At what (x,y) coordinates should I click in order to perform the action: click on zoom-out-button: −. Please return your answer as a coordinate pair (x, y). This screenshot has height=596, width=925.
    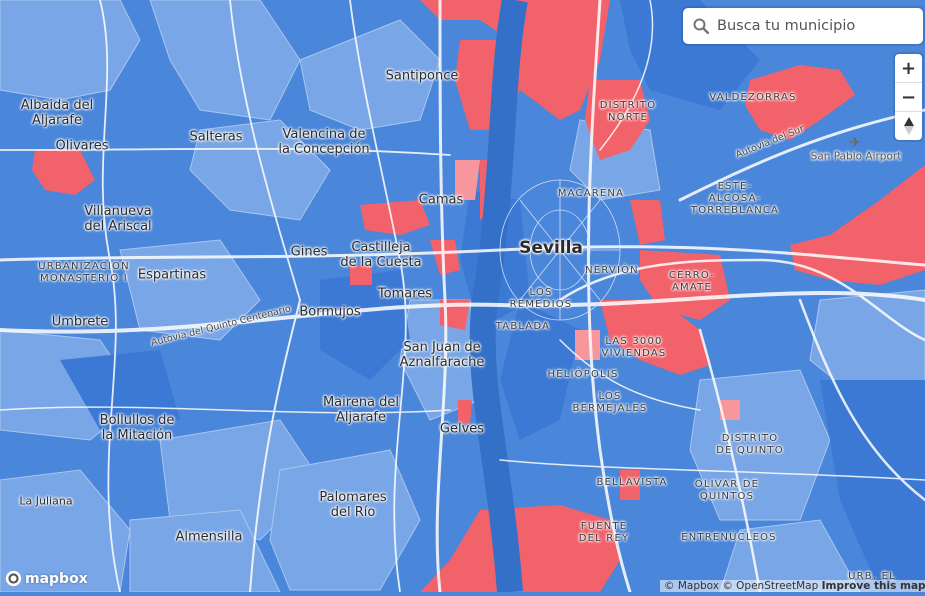
    Looking at the image, I should click on (908, 97).